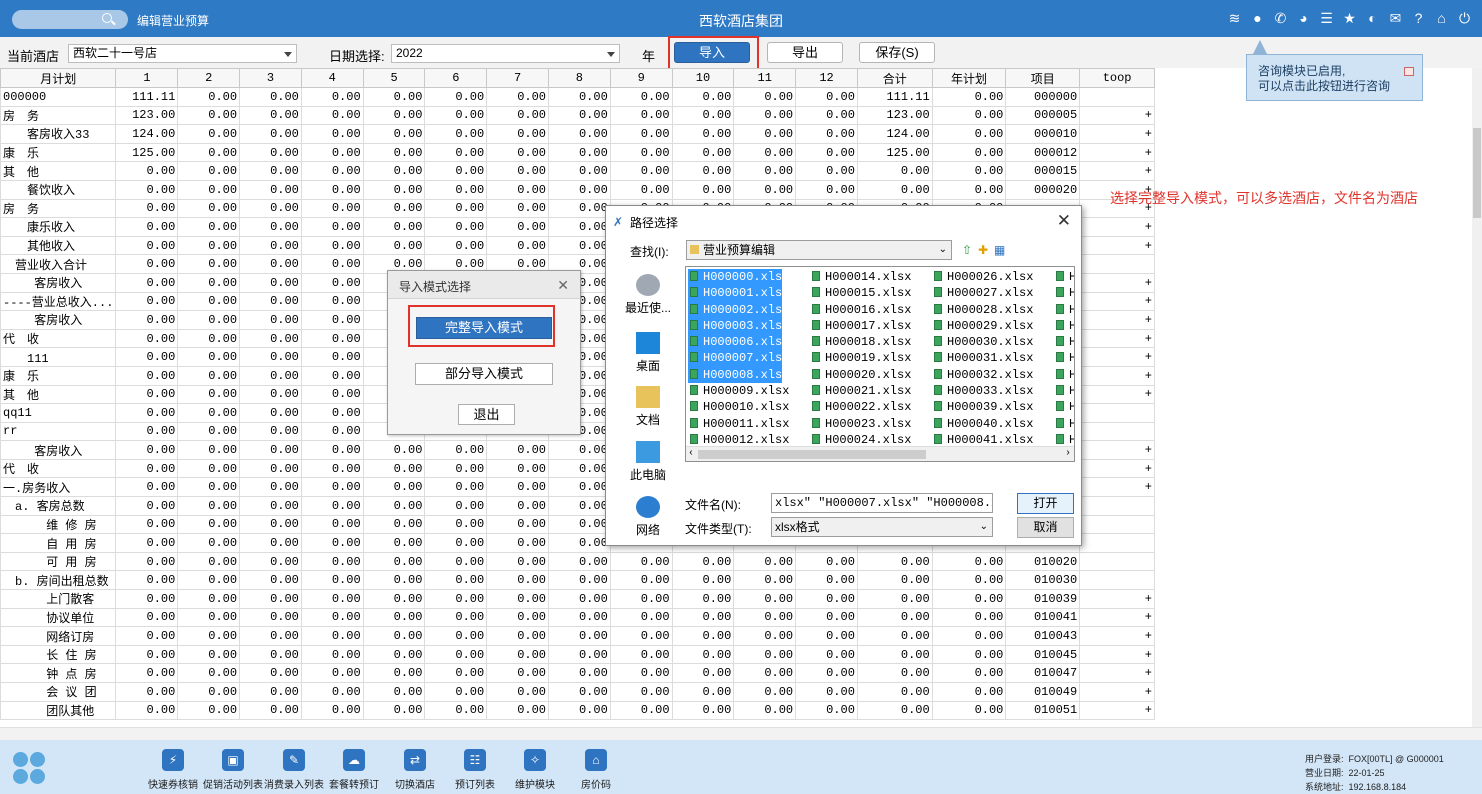 Image resolution: width=1482 pixels, height=794 pixels. What do you see at coordinates (894, 152) in the screenshot?
I see `total-cell: 125.00` at bounding box center [894, 152].